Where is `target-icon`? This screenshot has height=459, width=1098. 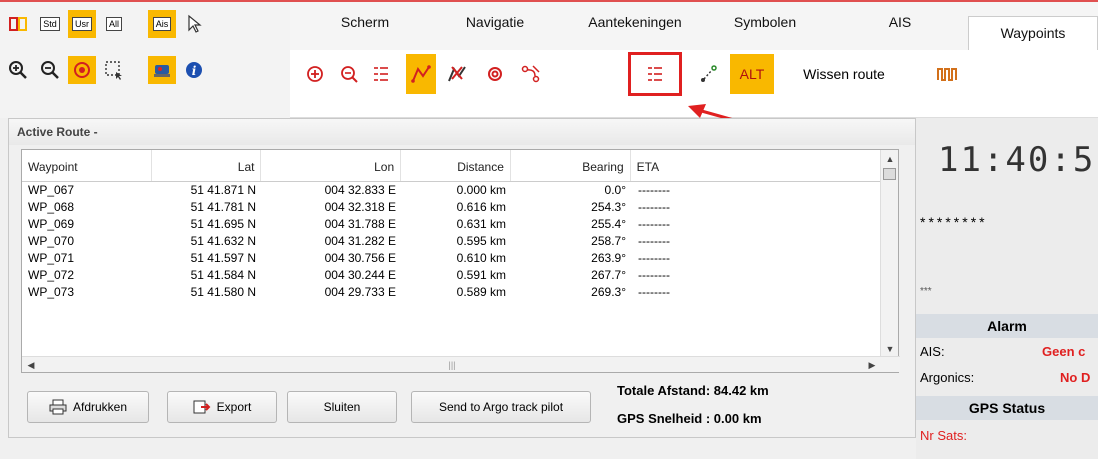 target-icon is located at coordinates (82, 70).